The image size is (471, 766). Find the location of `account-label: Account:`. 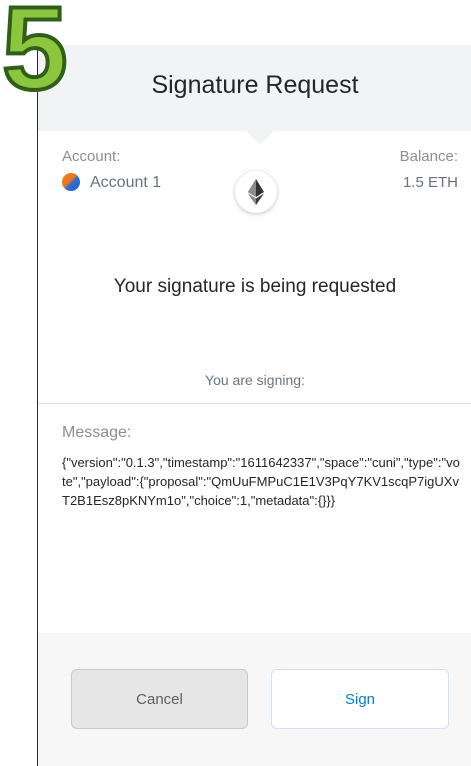

account-label: Account: is located at coordinates (91, 156).